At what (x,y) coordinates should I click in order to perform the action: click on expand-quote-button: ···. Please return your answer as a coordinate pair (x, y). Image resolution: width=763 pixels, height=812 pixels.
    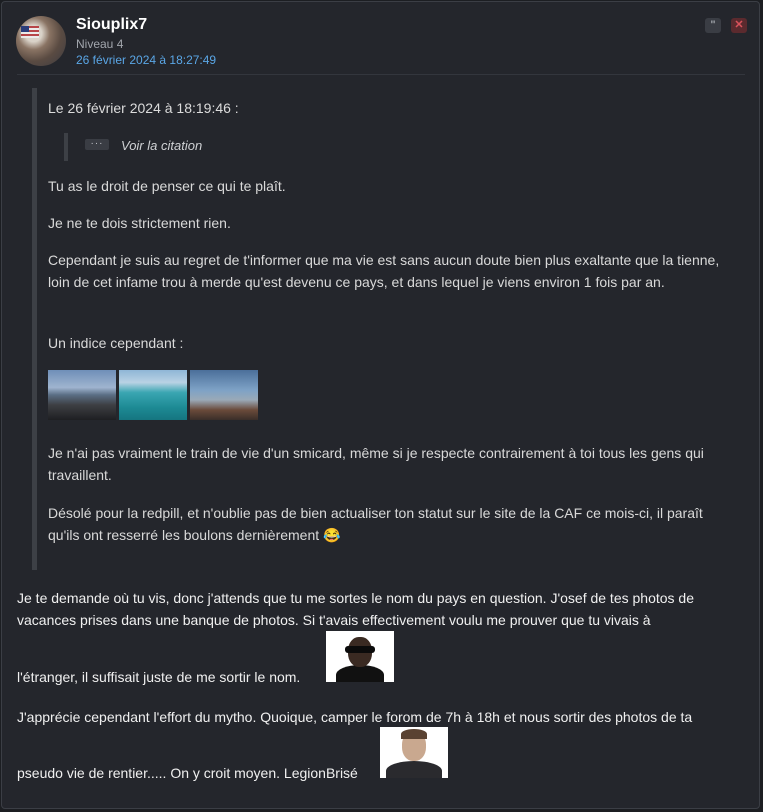
    Looking at the image, I should click on (97, 144).